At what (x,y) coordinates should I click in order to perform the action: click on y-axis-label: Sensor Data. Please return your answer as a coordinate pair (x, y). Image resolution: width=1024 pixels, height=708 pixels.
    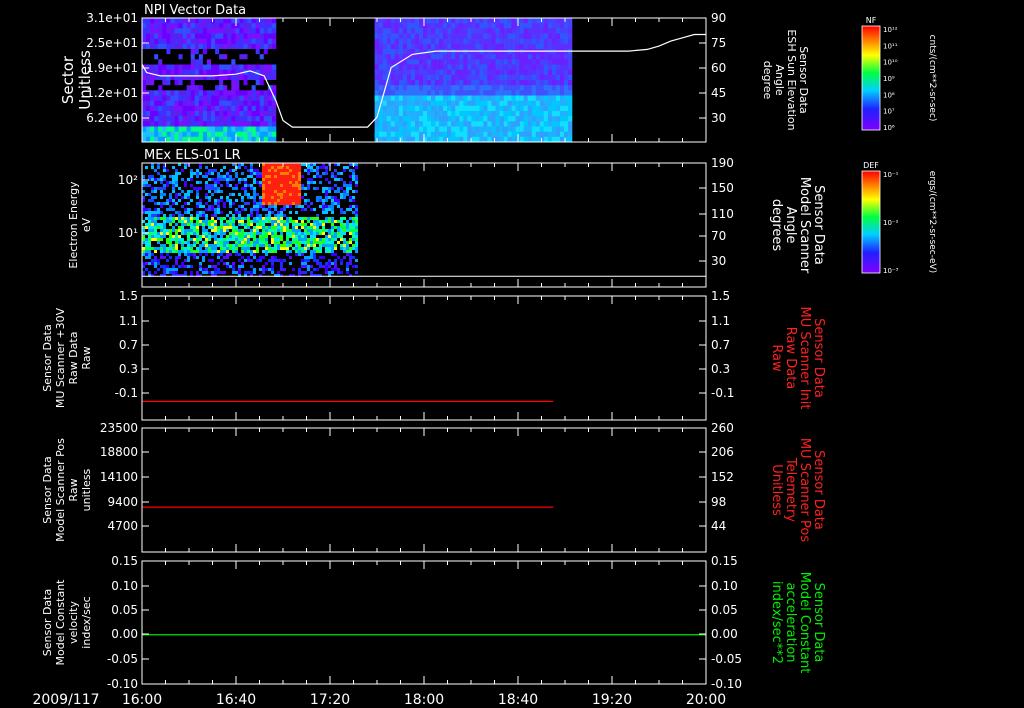
    Looking at the image, I should click on (47, 622).